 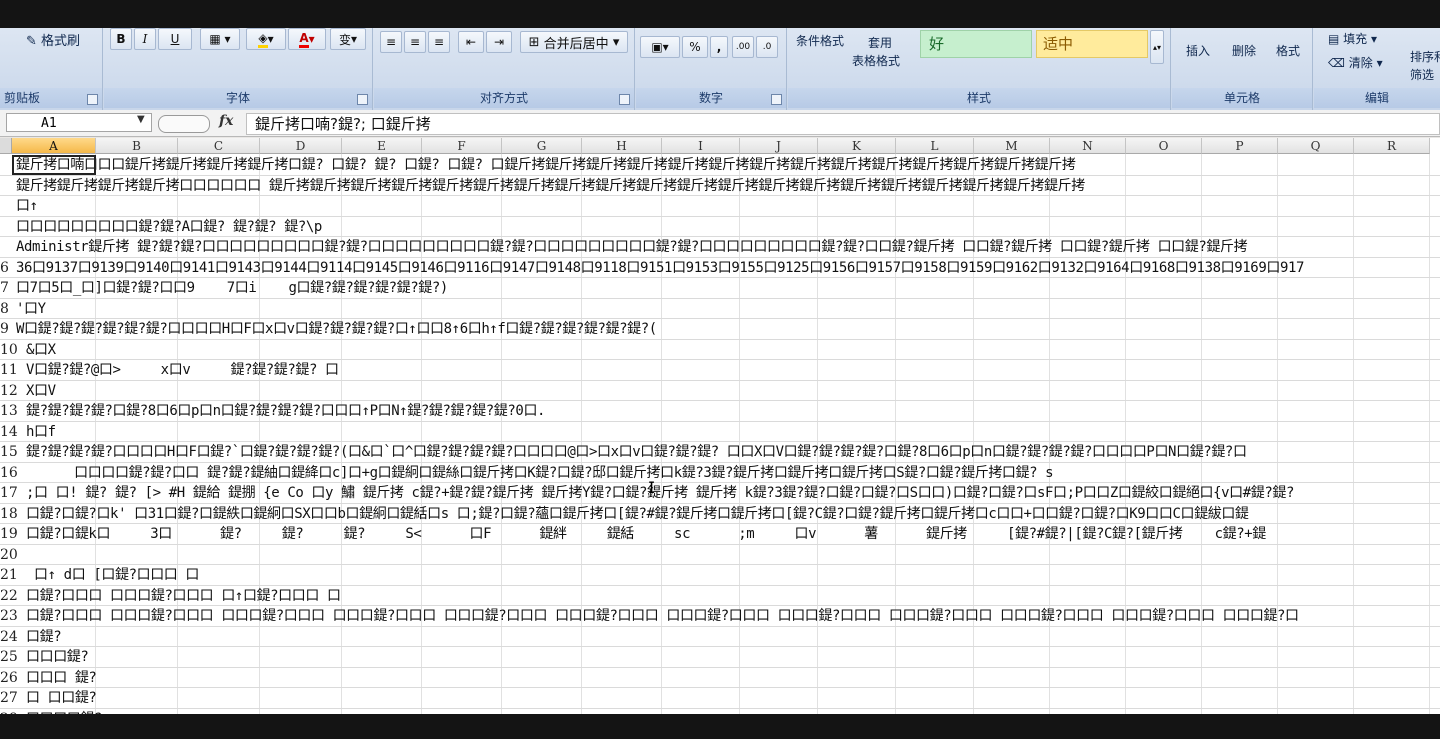 I want to click on cell-text: '口Y, so click(x=728, y=309).